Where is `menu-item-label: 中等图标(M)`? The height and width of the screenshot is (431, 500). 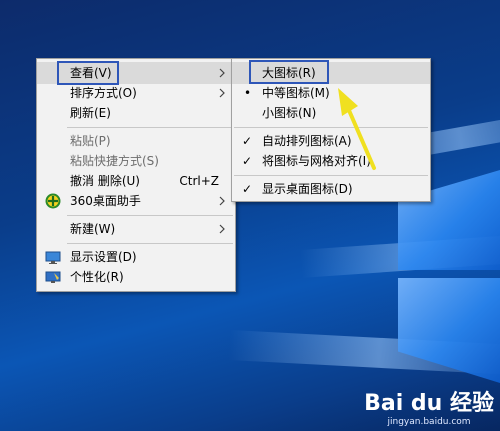 menu-item-label: 中等图标(M) is located at coordinates (296, 93).